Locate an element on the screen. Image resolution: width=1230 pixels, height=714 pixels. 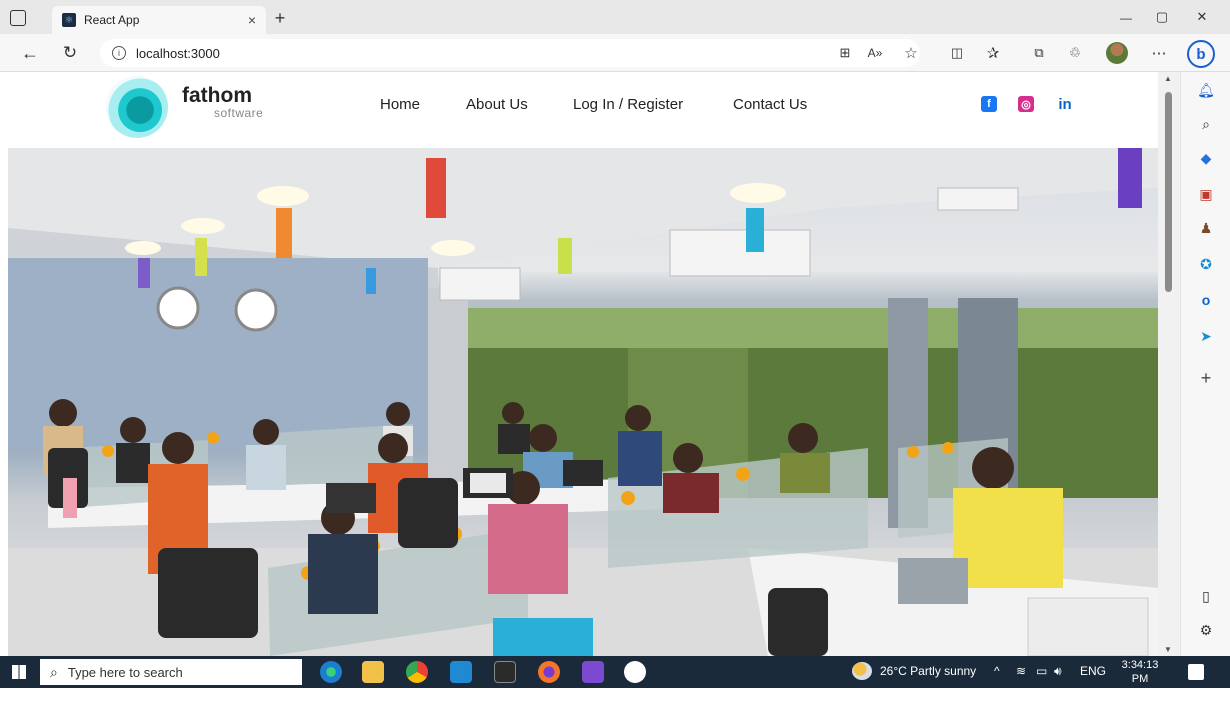
taskbar-search-box: ⌕ Type here to search is located at coordinates (171, 672).